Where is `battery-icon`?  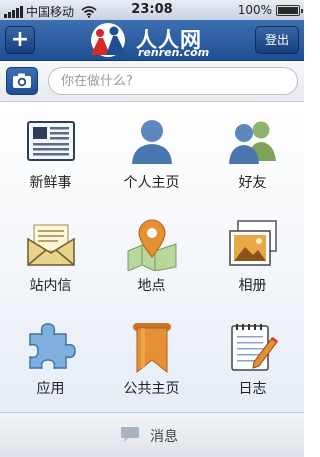
battery-icon is located at coordinates (289, 10).